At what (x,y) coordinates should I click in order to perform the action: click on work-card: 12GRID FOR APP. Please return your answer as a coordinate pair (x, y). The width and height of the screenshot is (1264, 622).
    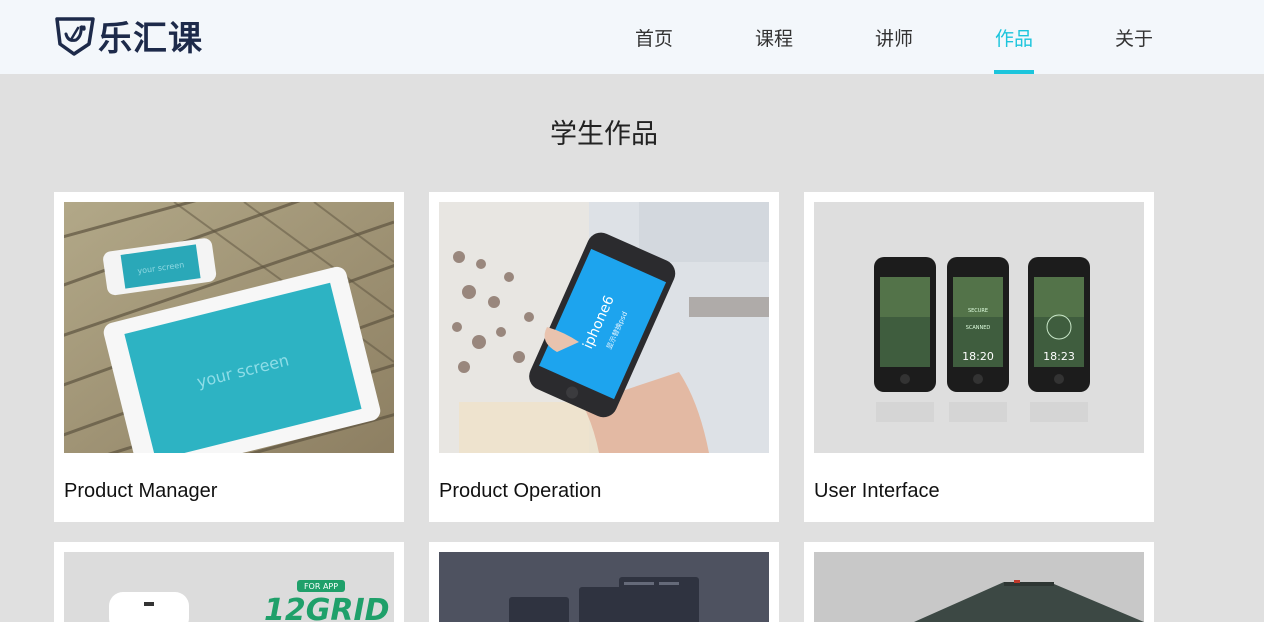
    Looking at the image, I should click on (229, 582).